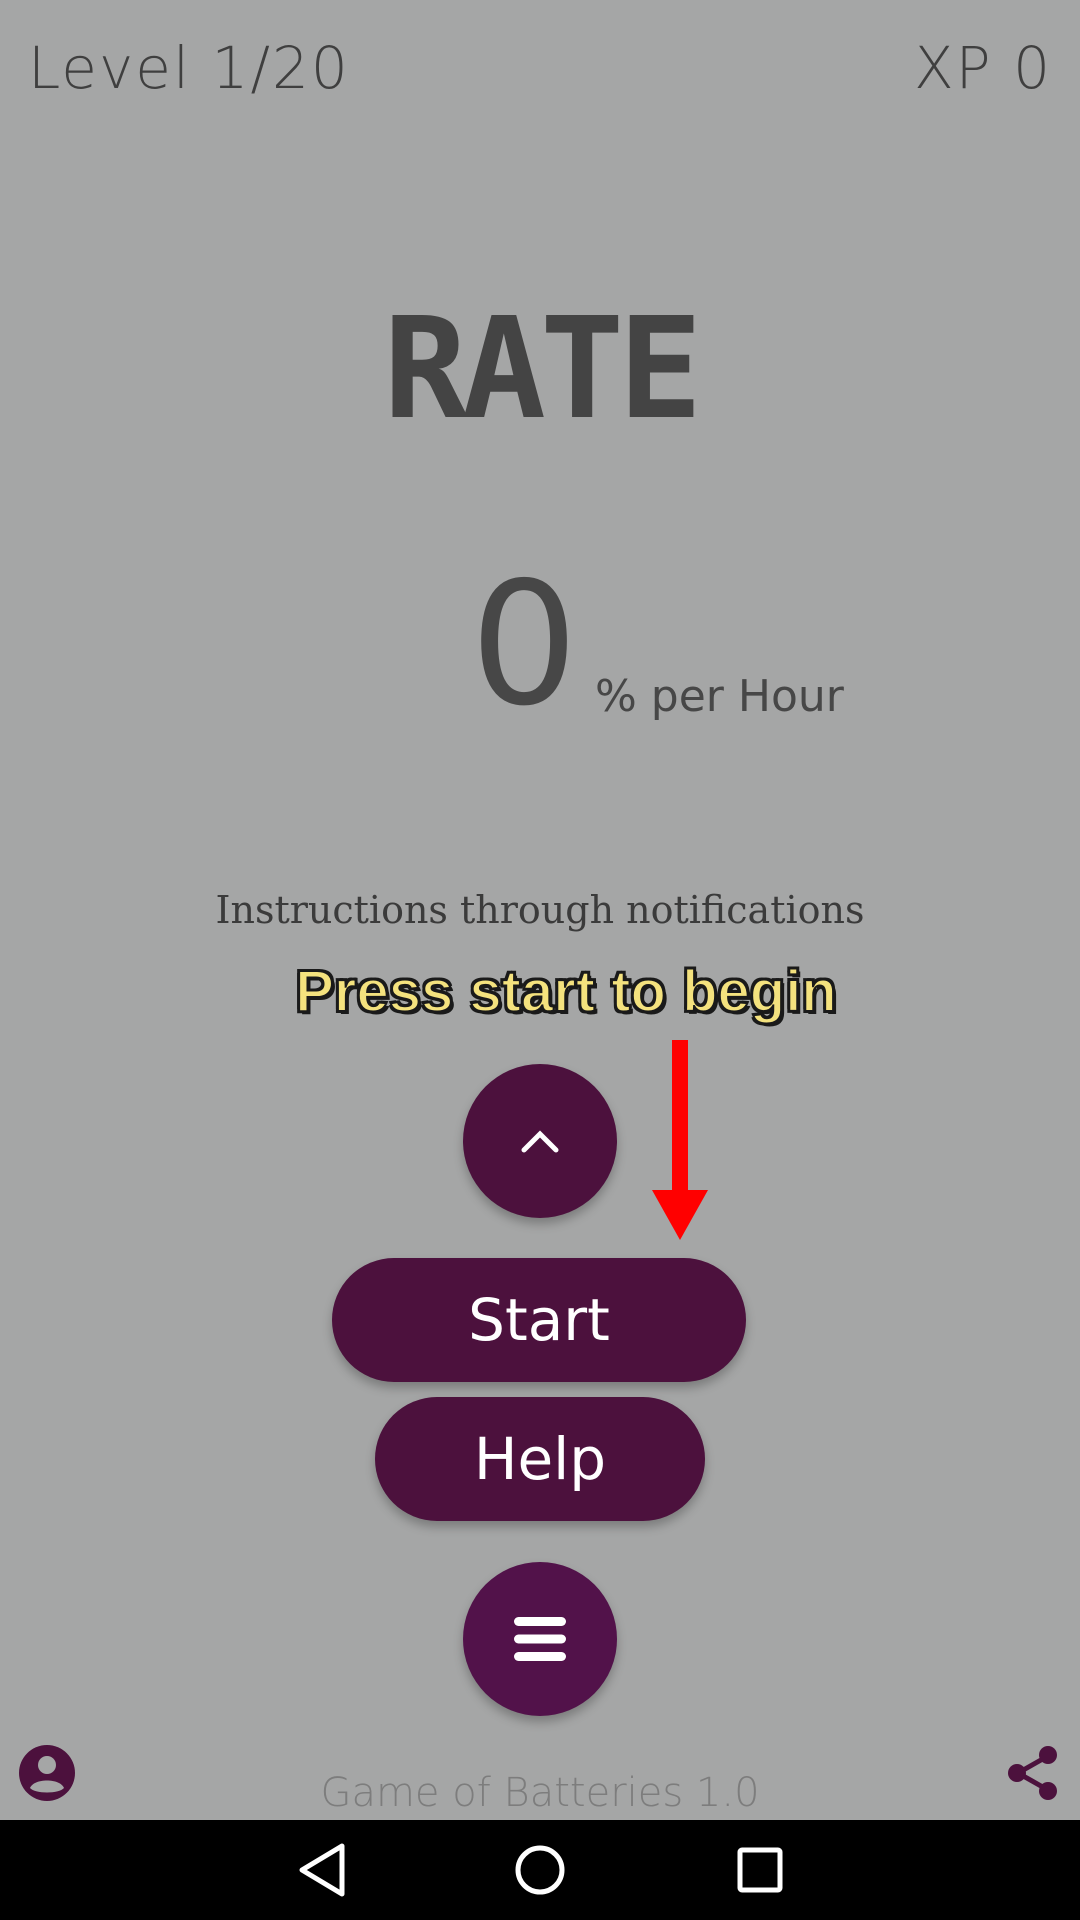 This screenshot has width=1080, height=1920. Describe the element at coordinates (719, 696) in the screenshot. I see `rate-unit: % per Hour` at that location.